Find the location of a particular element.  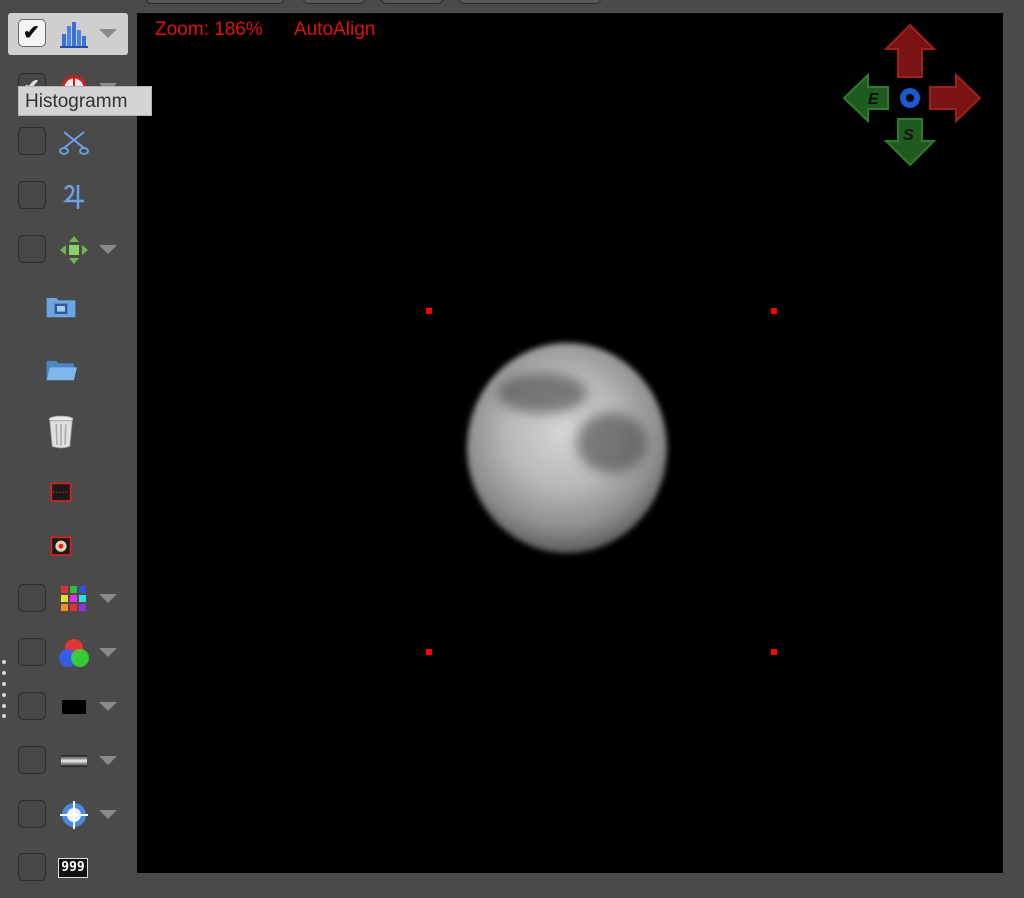

roi-frame-icon is located at coordinates (61, 492).